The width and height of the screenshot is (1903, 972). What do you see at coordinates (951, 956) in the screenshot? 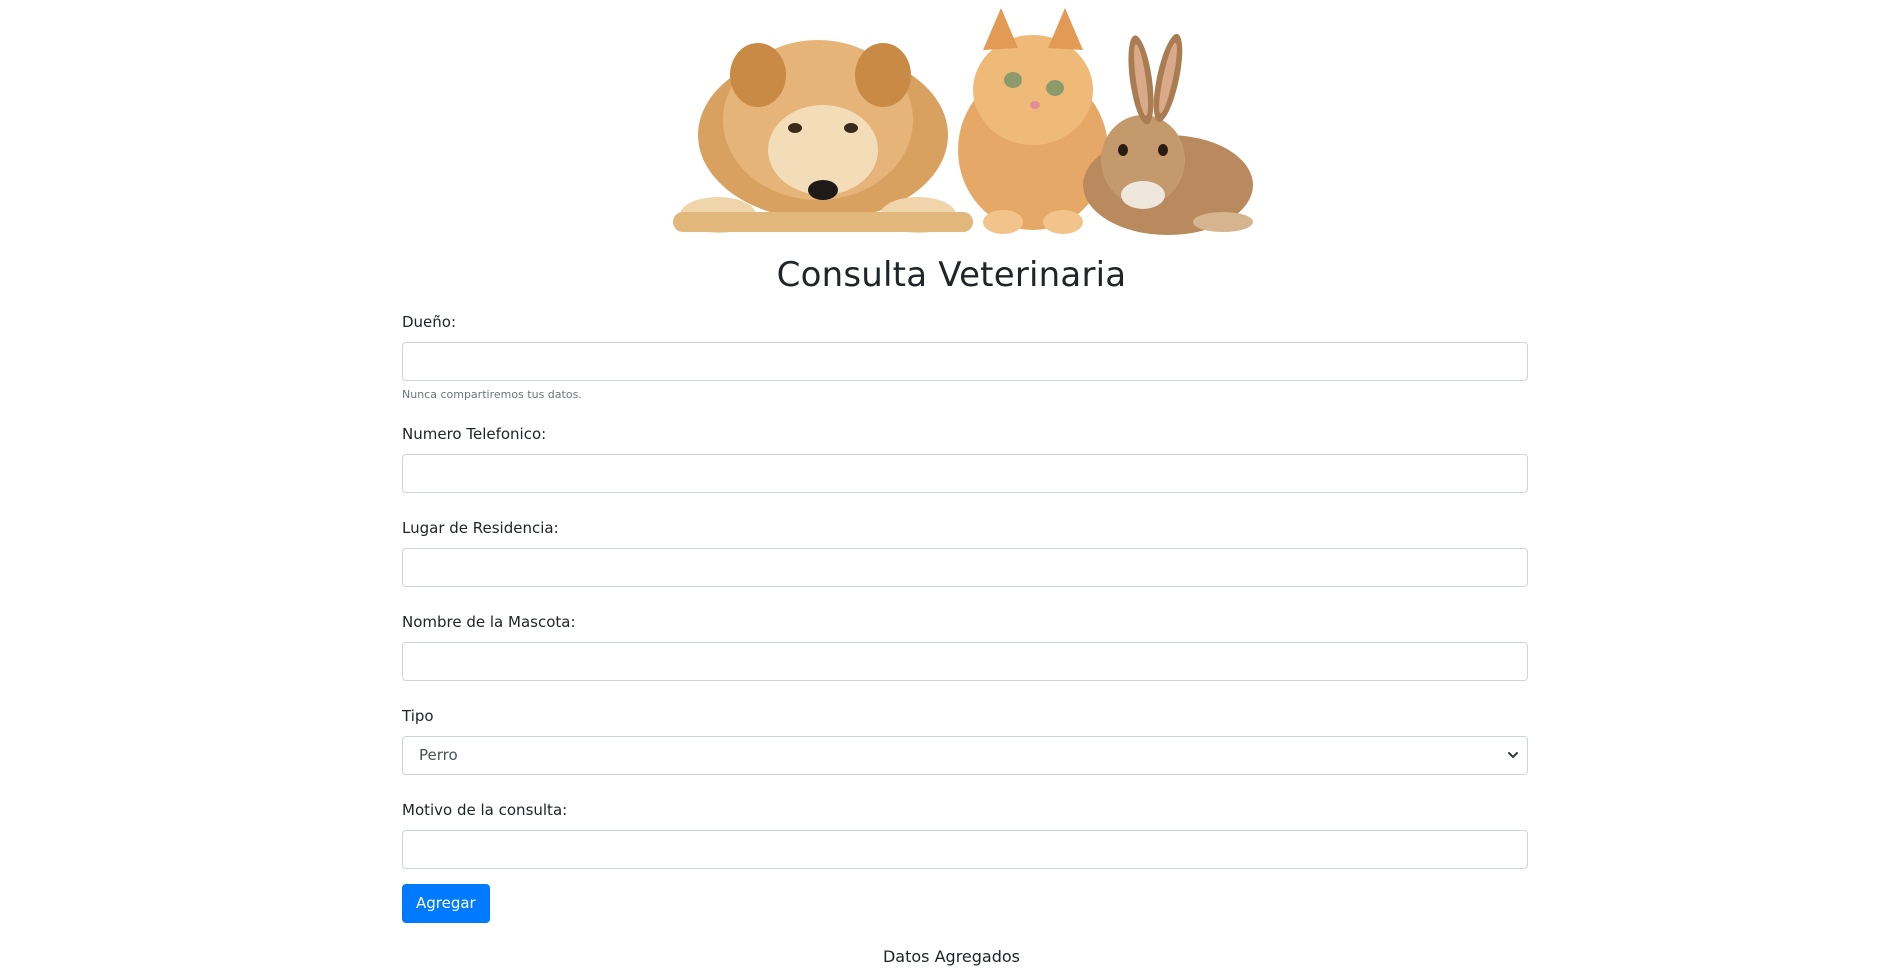
I see `added-data-heading: Datos Agregados` at bounding box center [951, 956].